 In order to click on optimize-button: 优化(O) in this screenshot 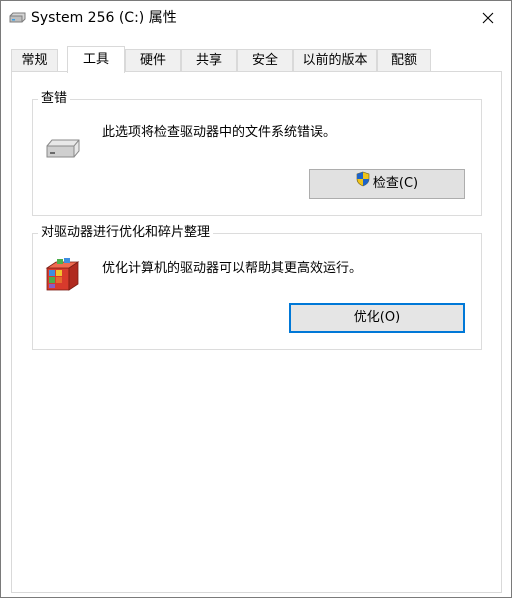, I will do `click(377, 318)`.